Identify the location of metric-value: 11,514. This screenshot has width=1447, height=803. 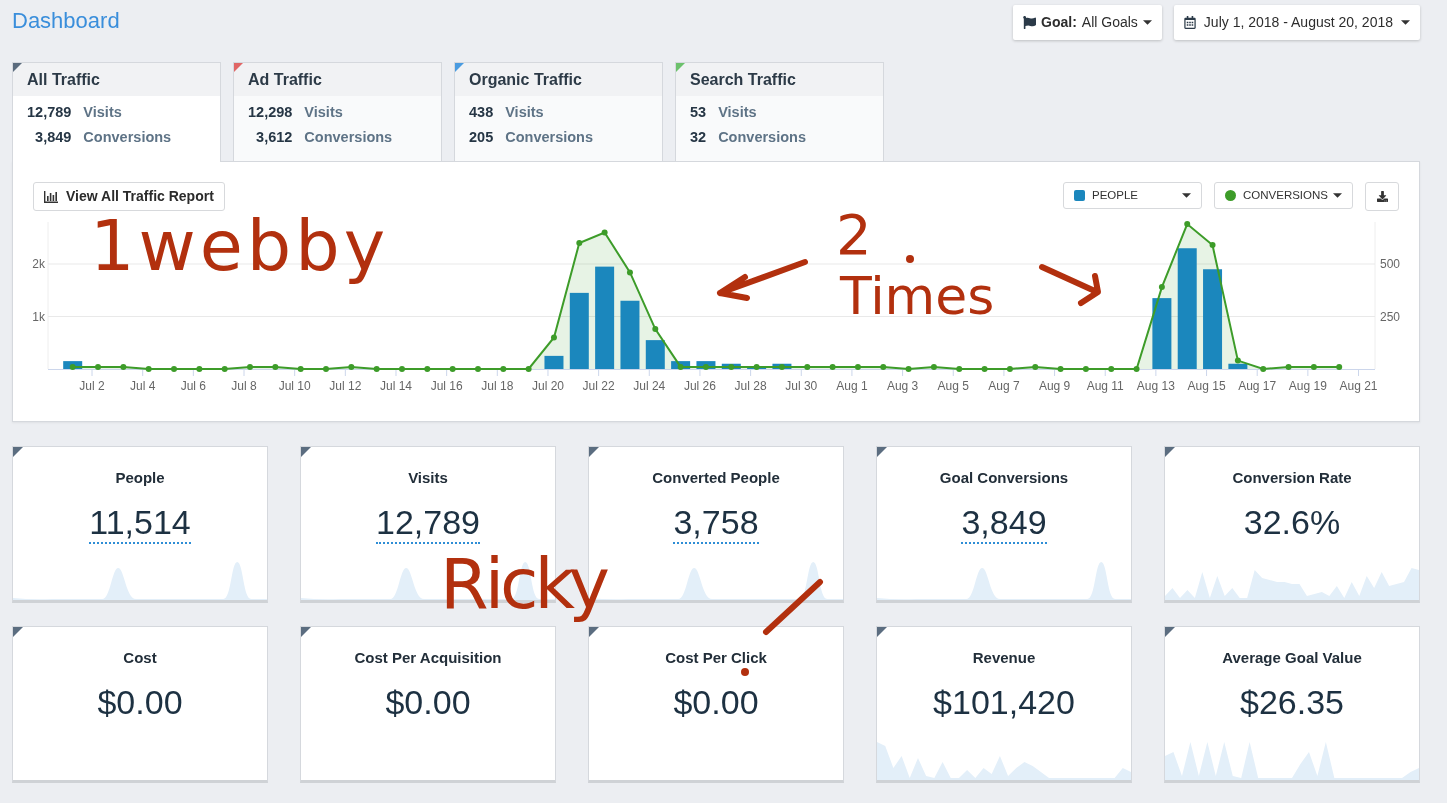
(140, 523).